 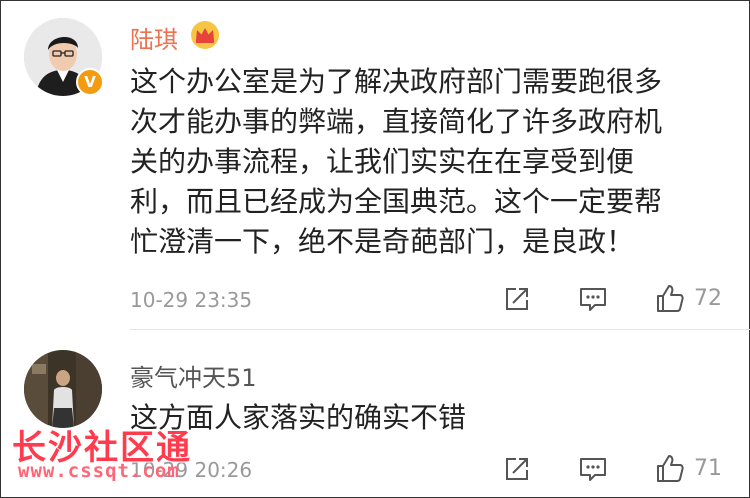 I want to click on comment-text: 这方面人家落实的确实不错, so click(x=430, y=418).